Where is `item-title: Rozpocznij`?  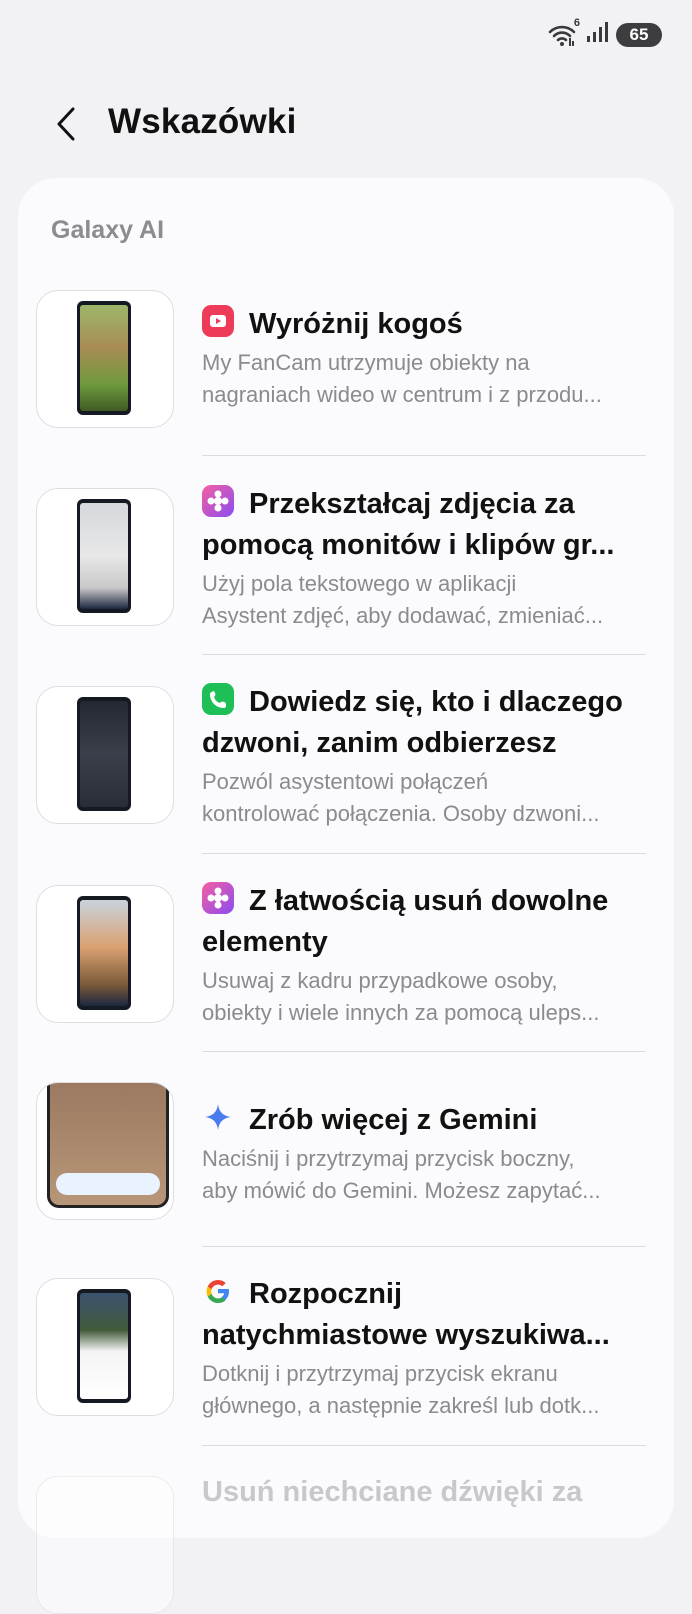
item-title: Rozpocznij is located at coordinates (326, 1294).